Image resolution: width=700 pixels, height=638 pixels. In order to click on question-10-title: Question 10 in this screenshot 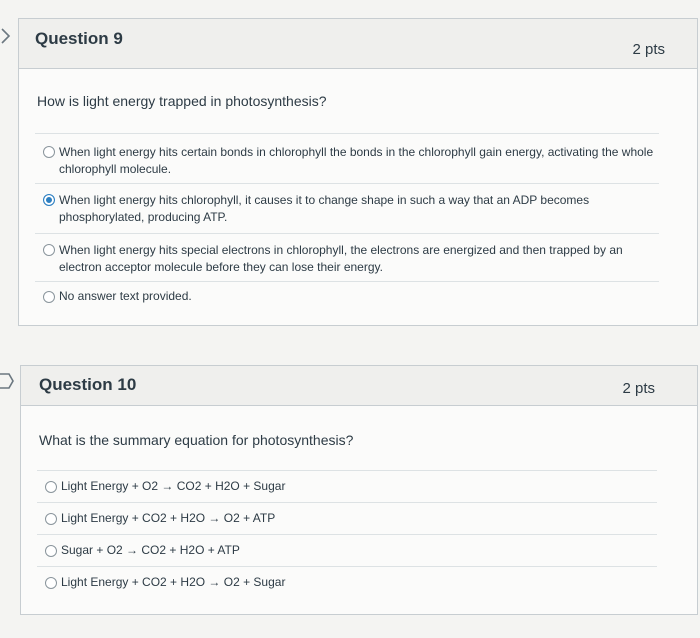, I will do `click(88, 384)`.